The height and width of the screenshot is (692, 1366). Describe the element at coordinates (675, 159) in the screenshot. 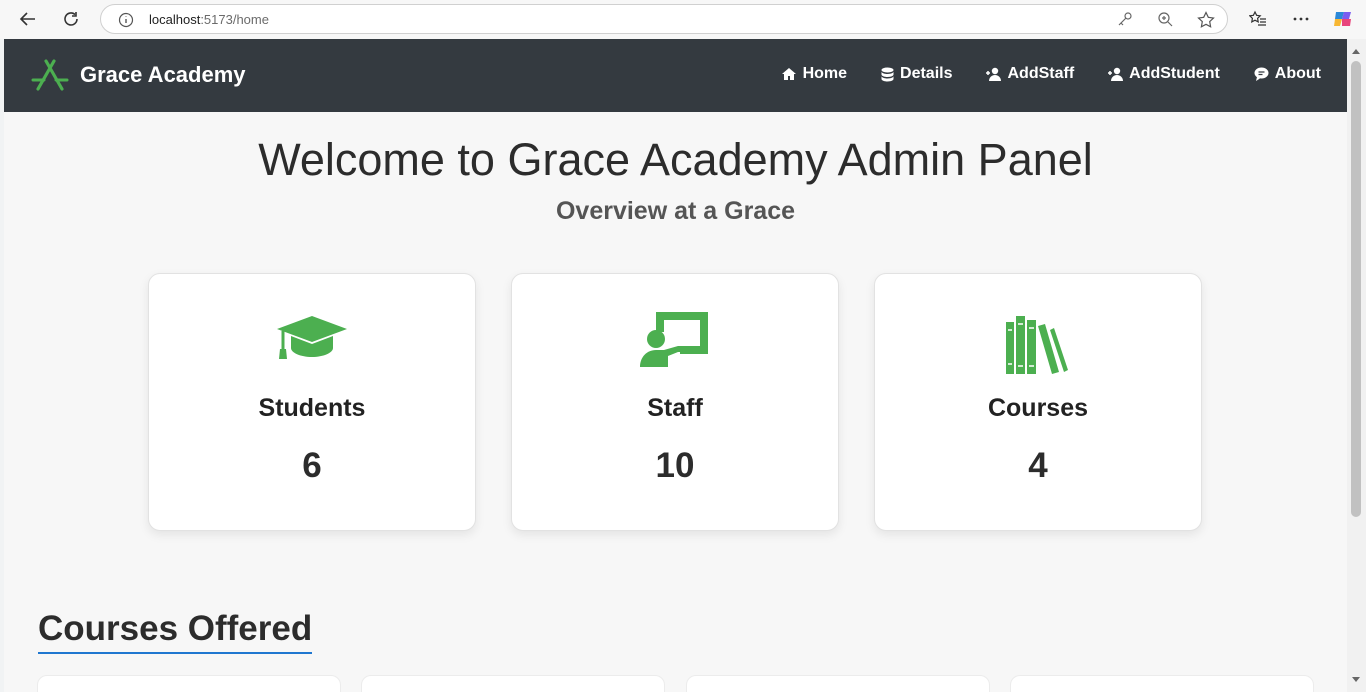

I see `page-title: Welcome to Grace Academy Admin Panel` at that location.